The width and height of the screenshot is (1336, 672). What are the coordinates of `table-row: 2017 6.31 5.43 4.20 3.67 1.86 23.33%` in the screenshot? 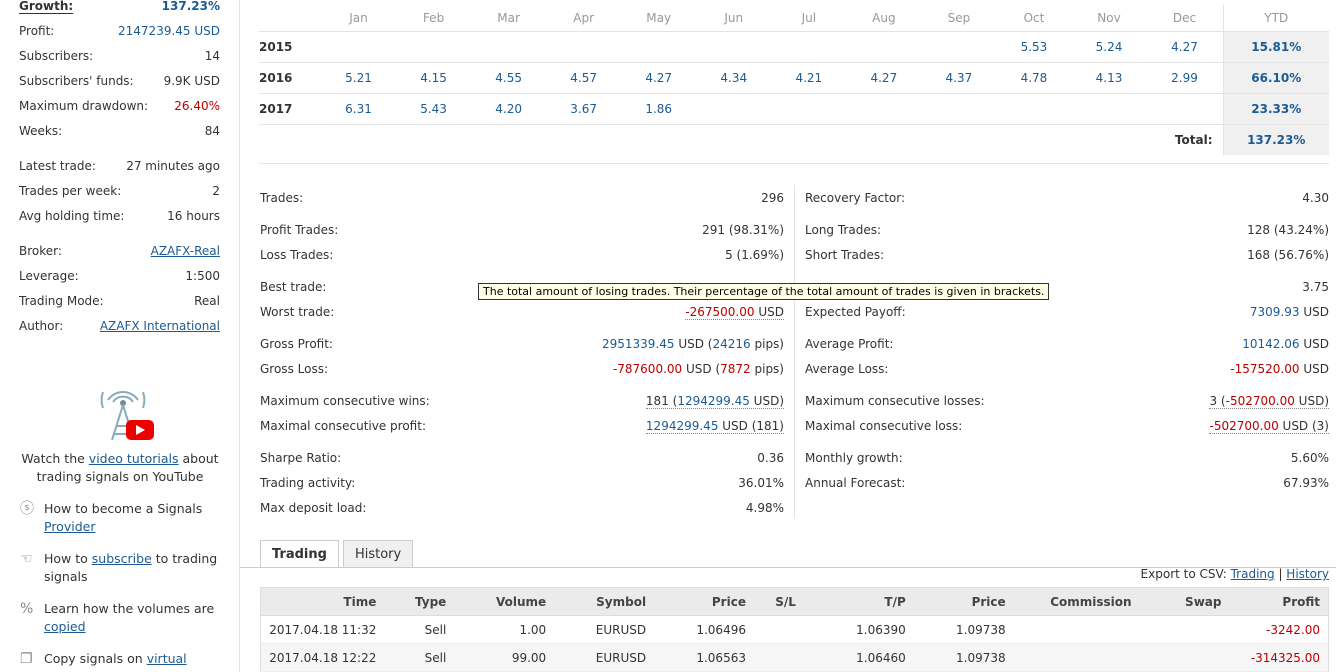 It's located at (794, 109).